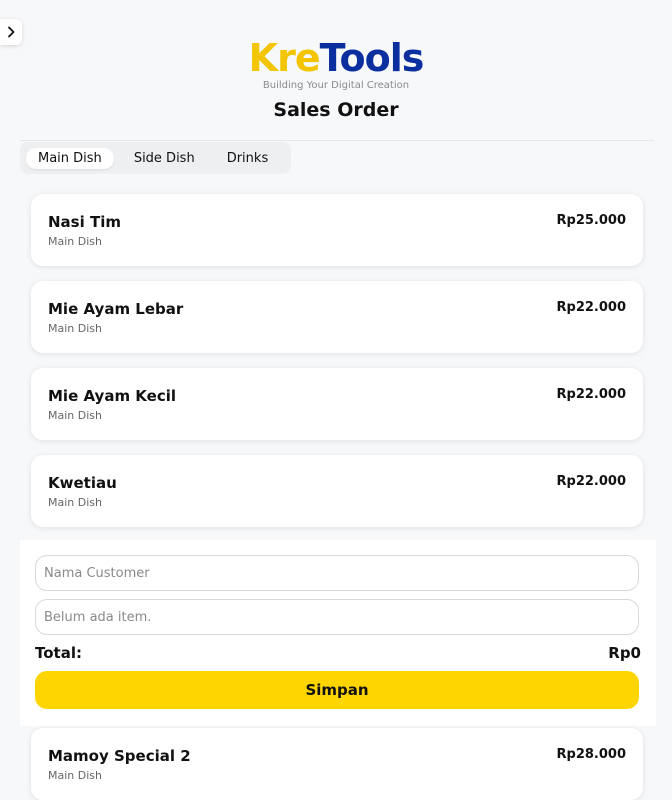 The height and width of the screenshot is (800, 672). I want to click on product-card: Nasi Tim Main Dish Rp25.000, so click(337, 230).